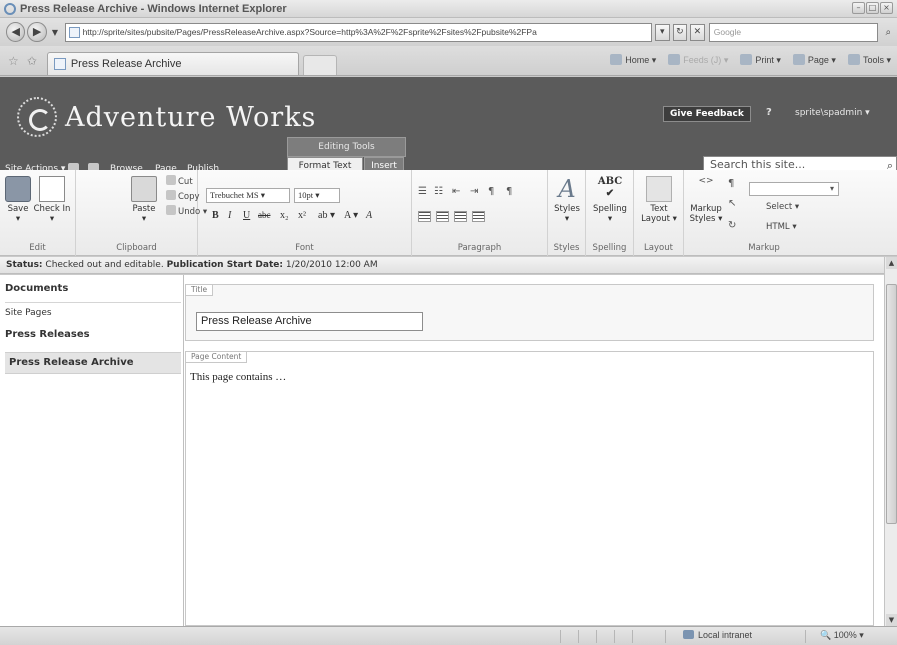 This screenshot has height=645, width=897. What do you see at coordinates (331, 265) in the screenshot?
I see `publication-date-value: 1/20/2010 12:00 AM` at bounding box center [331, 265].